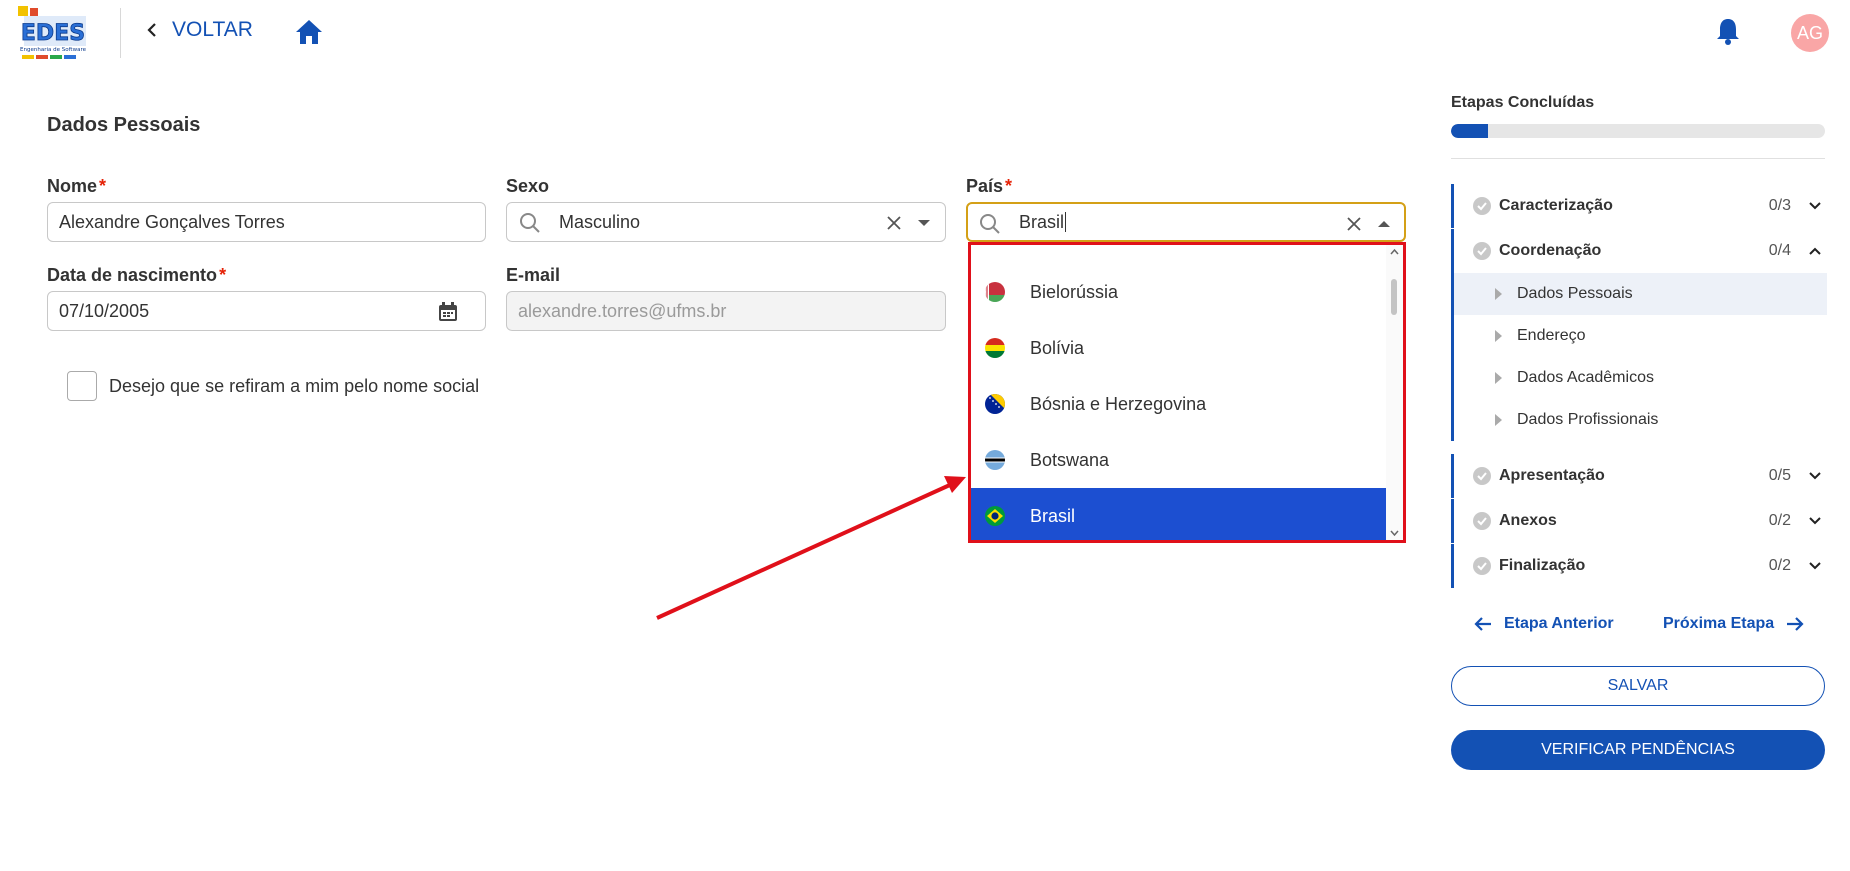 This screenshot has height=871, width=1850. Describe the element at coordinates (1640, 294) in the screenshot. I see `substage-dados-pessoais: Dados Pessoais` at that location.